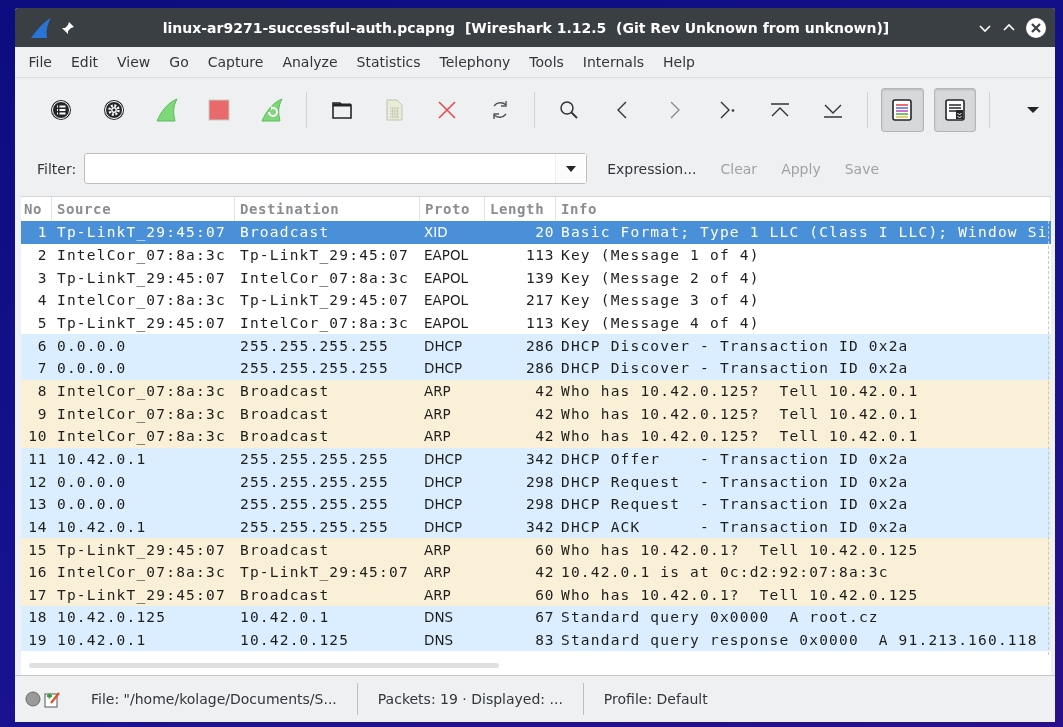 The height and width of the screenshot is (727, 1063). Describe the element at coordinates (660, 277) in the screenshot. I see `table-cell-text: Key (Message 2 of 4)` at that location.